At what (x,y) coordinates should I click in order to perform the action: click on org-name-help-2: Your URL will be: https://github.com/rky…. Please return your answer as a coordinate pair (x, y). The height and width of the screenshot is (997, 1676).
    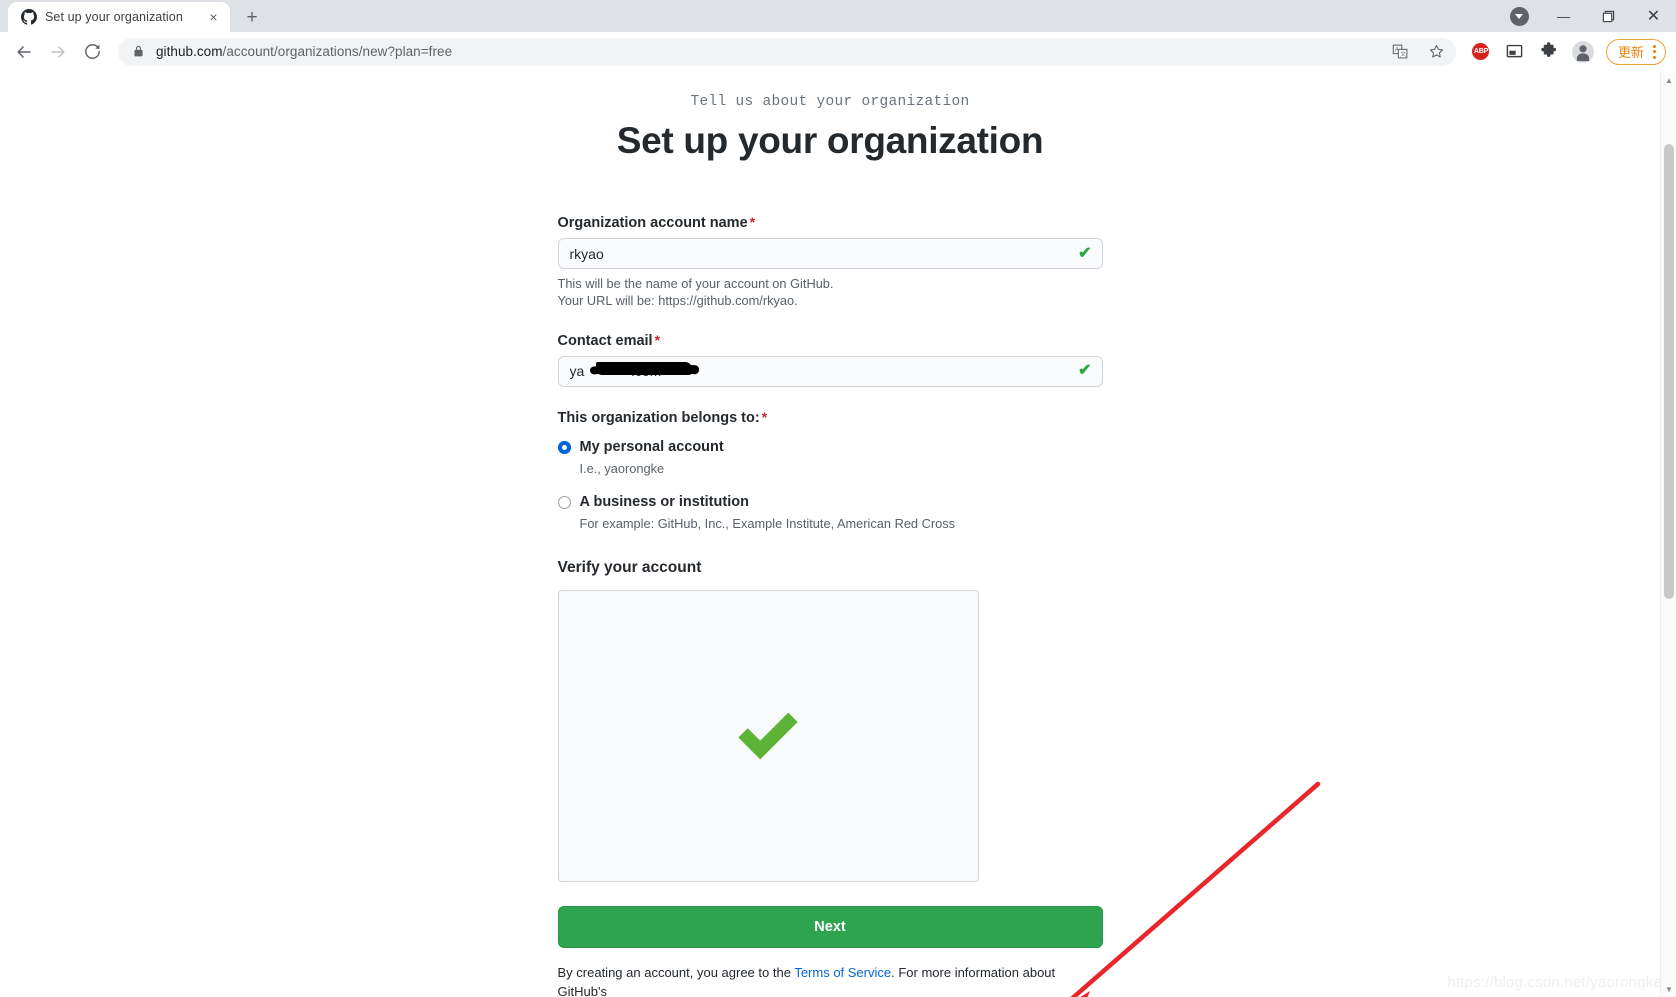
    Looking at the image, I should click on (677, 301).